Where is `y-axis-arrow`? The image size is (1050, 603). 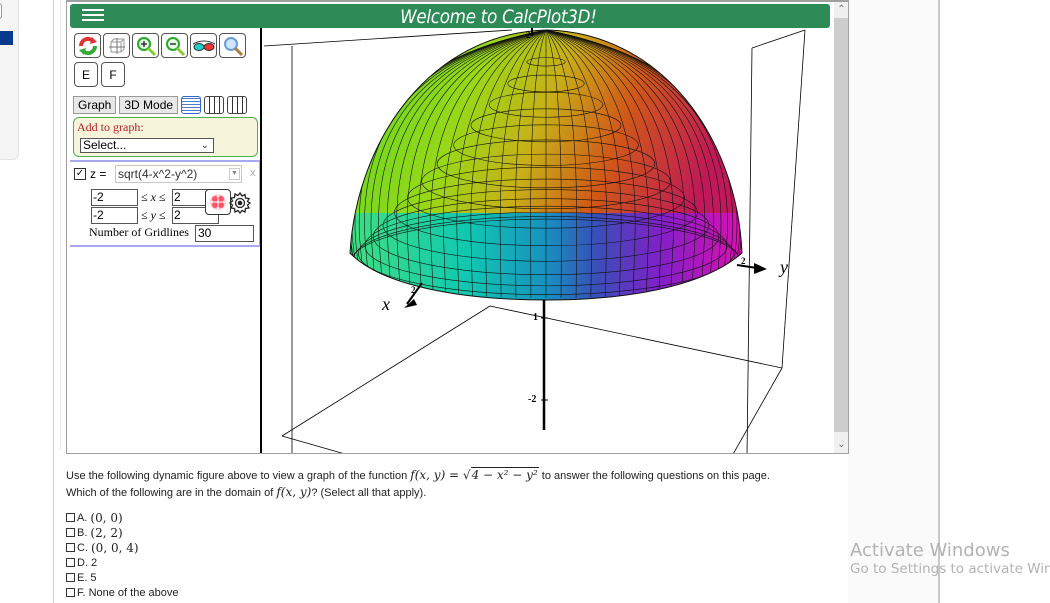
y-axis-arrow is located at coordinates (760, 268).